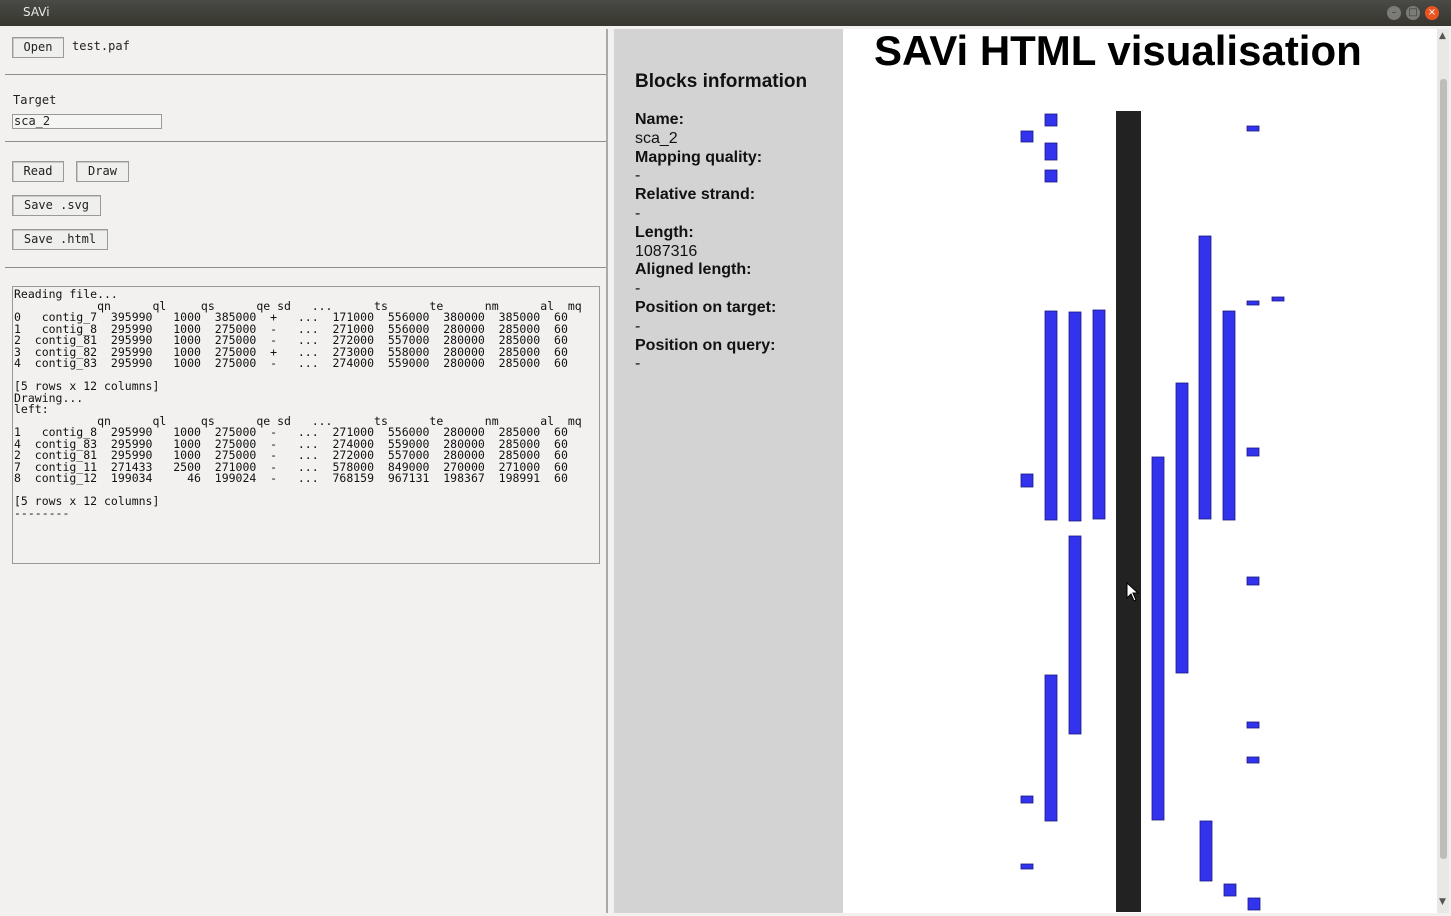 The width and height of the screenshot is (1451, 916). What do you see at coordinates (1413, 13) in the screenshot?
I see `maximize-icon: □` at bounding box center [1413, 13].